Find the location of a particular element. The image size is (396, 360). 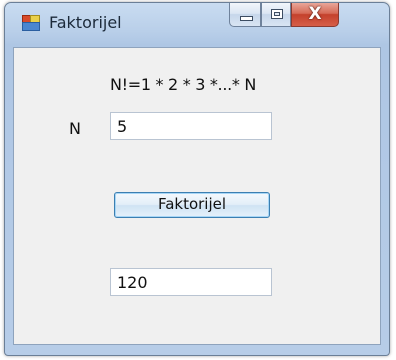

window-title: Faktorijel is located at coordinates (85, 22).